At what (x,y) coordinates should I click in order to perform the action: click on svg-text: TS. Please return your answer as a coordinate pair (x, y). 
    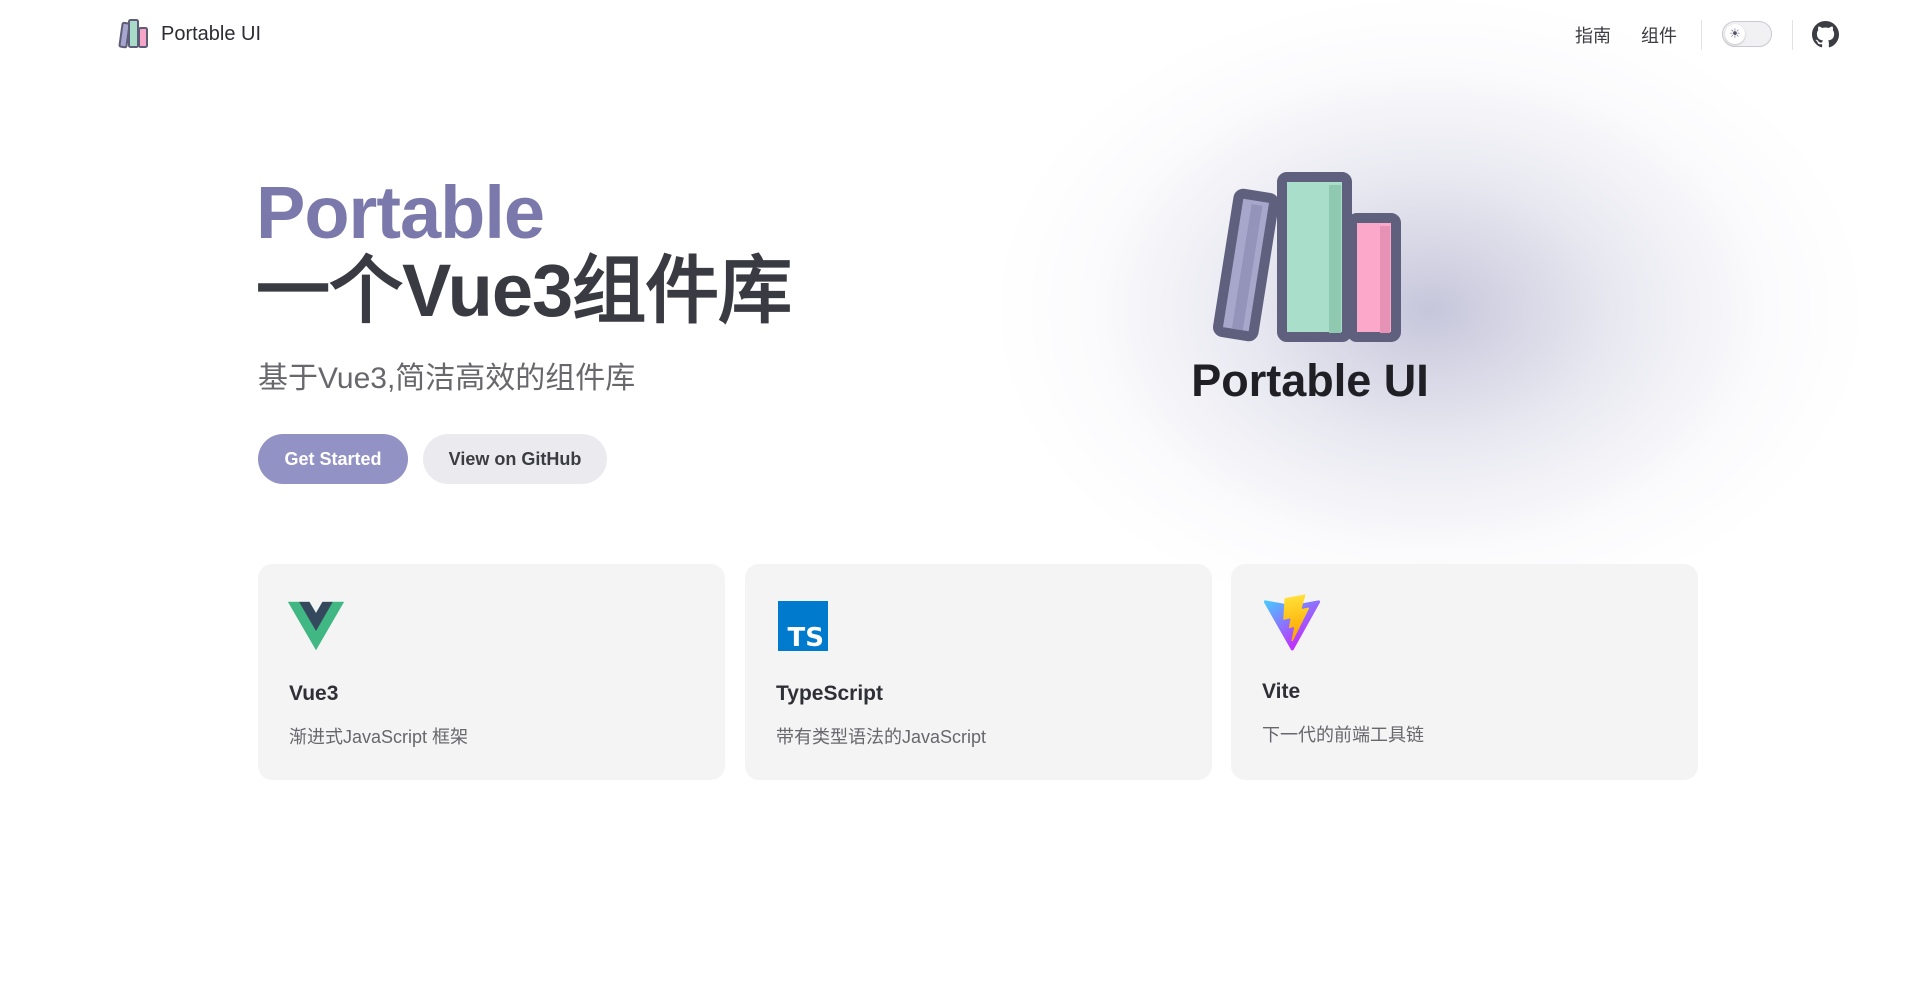
    Looking at the image, I should click on (806, 638).